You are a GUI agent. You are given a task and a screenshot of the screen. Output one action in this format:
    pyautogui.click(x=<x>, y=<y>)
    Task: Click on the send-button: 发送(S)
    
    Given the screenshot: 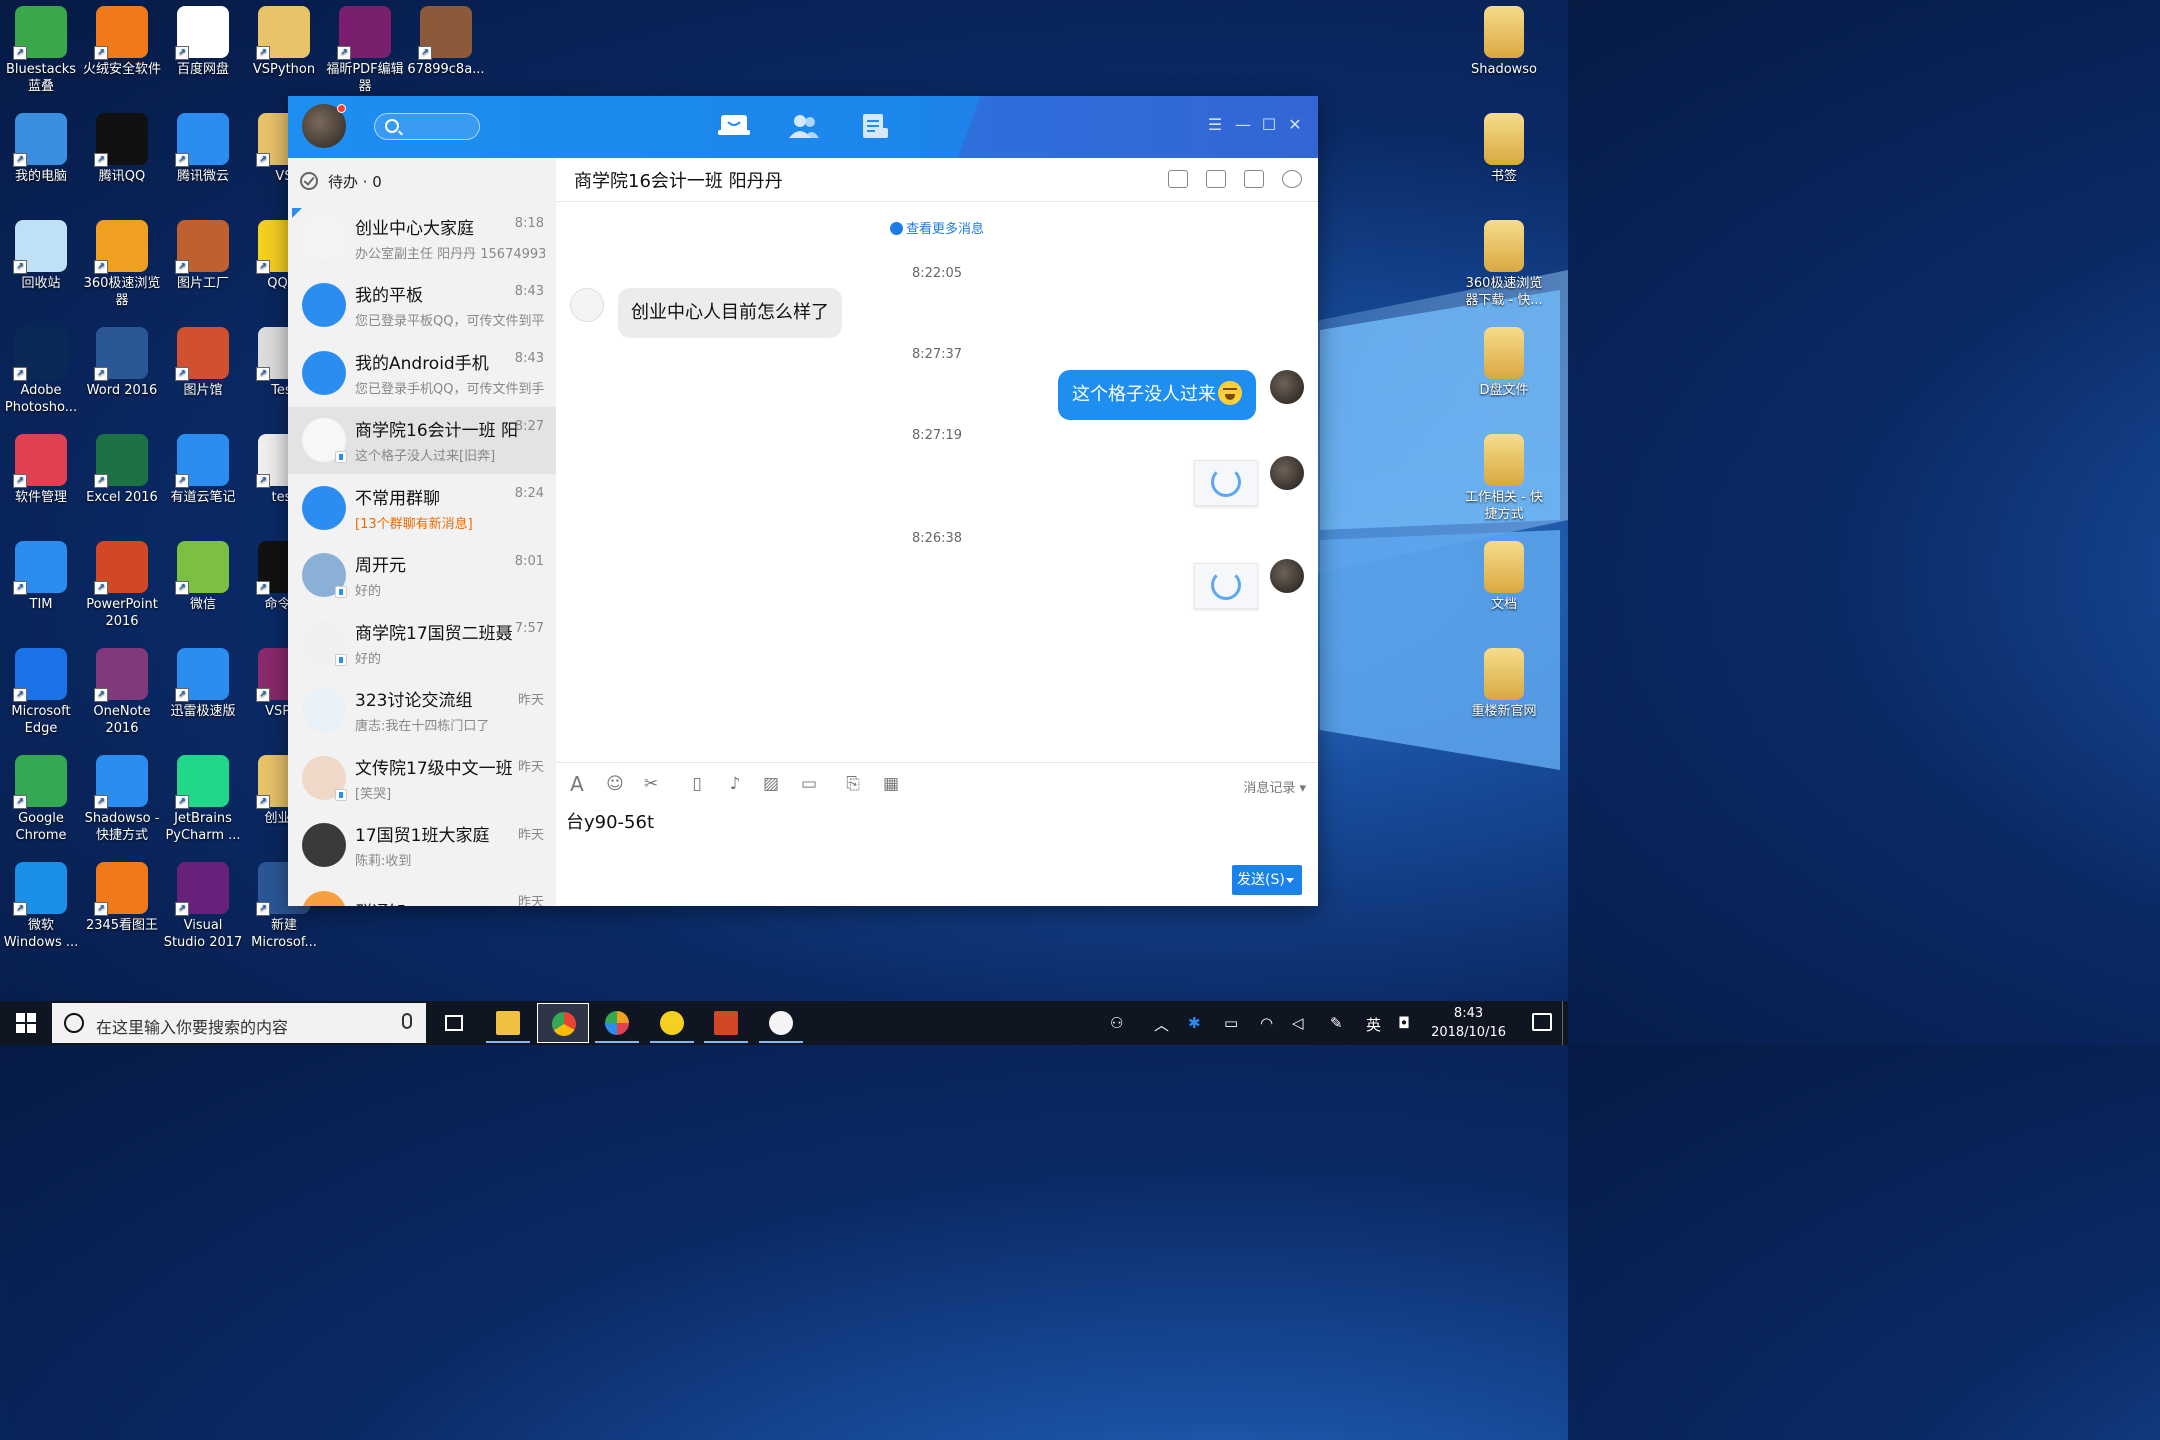 What is the action you would take?
    pyautogui.click(x=1267, y=880)
    